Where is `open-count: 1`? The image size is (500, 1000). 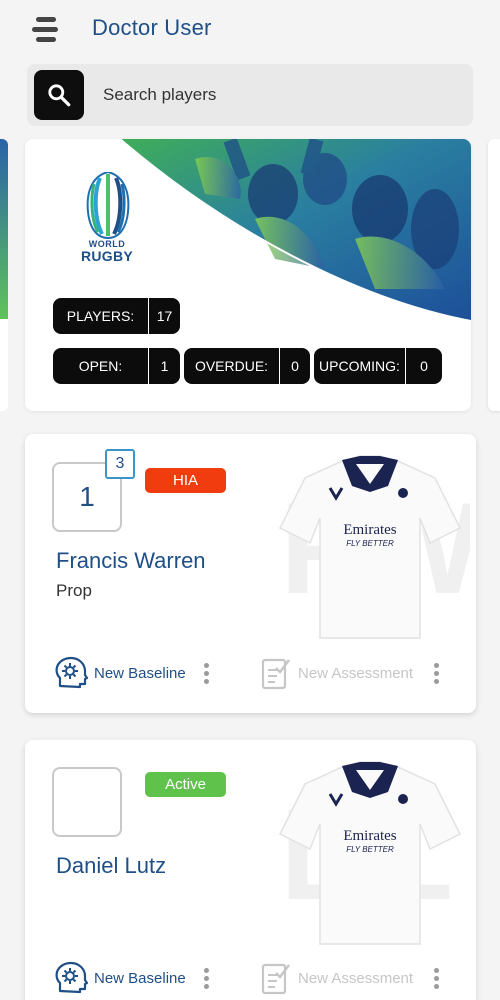 open-count: 1 is located at coordinates (164, 366).